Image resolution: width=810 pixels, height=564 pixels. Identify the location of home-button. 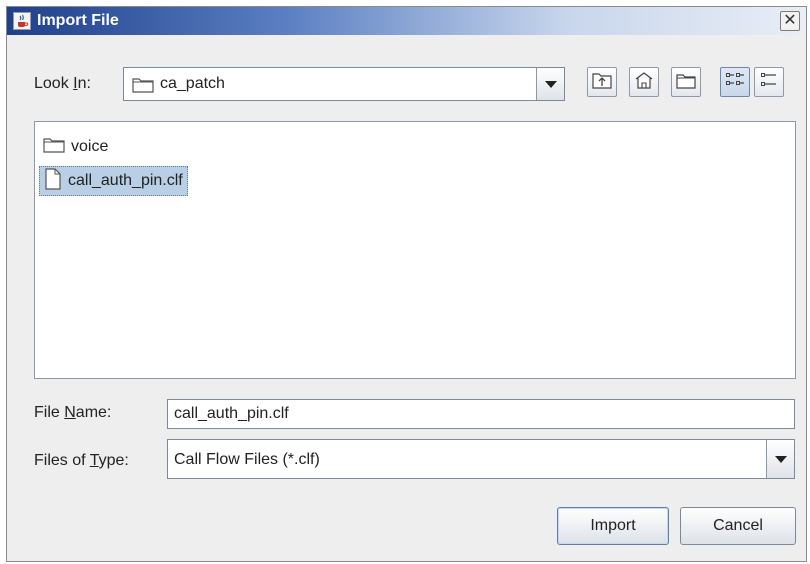
(644, 82).